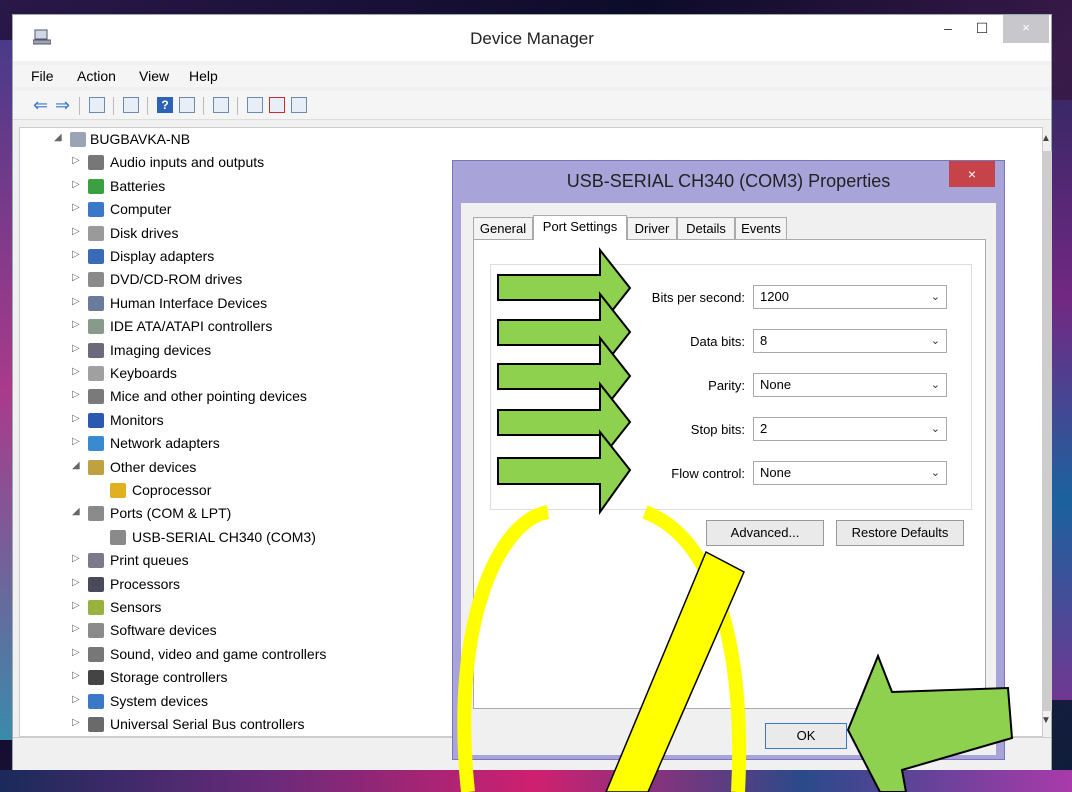  What do you see at coordinates (1046, 720) in the screenshot?
I see `scroll-down-icon: ▼` at bounding box center [1046, 720].